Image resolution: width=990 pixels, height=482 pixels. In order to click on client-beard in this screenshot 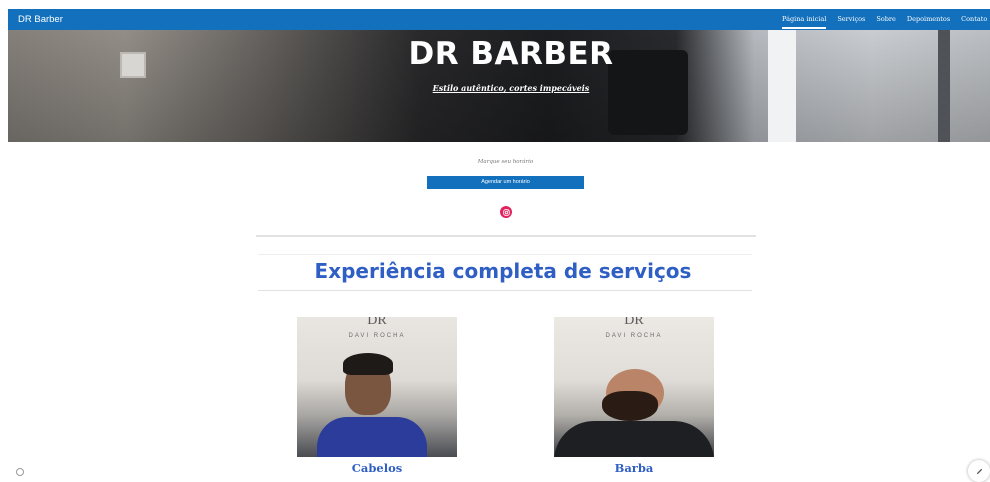, I will do `click(630, 406)`.